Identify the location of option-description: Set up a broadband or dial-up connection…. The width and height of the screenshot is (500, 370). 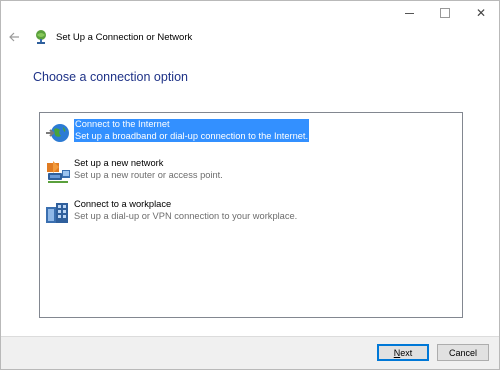
(192, 136).